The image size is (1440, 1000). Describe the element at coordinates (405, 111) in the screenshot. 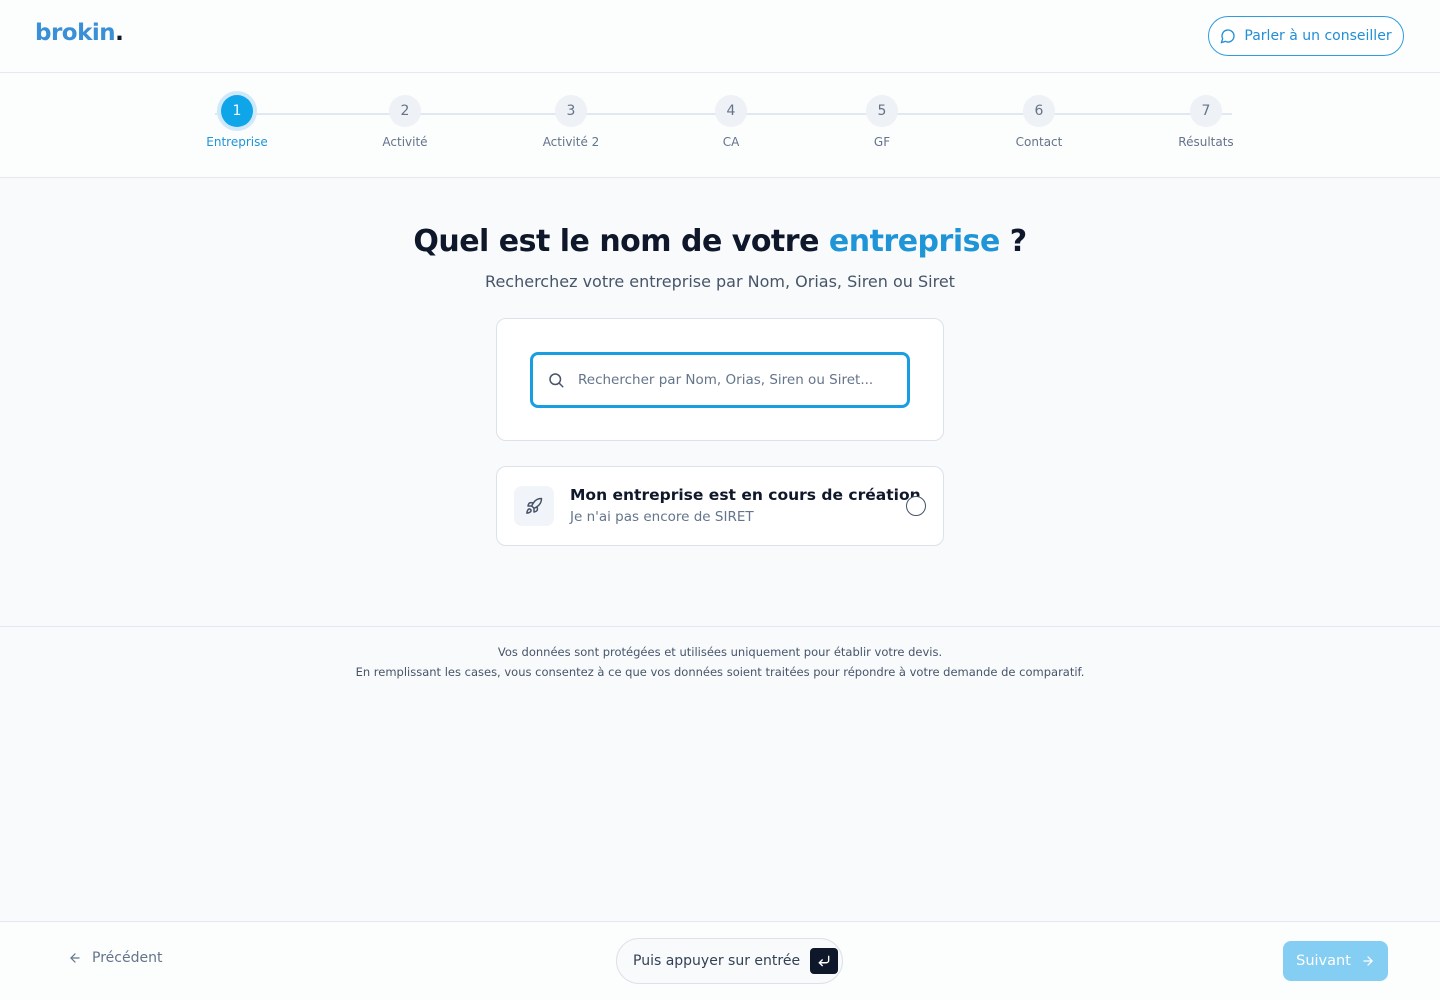

I see `step-number: 2` at that location.